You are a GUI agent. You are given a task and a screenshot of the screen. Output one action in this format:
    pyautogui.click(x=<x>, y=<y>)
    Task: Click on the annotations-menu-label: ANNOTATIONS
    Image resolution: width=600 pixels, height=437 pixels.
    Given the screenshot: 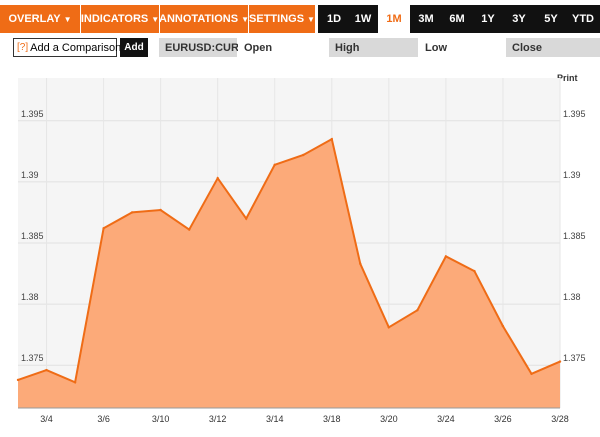 What is the action you would take?
    pyautogui.click(x=199, y=19)
    